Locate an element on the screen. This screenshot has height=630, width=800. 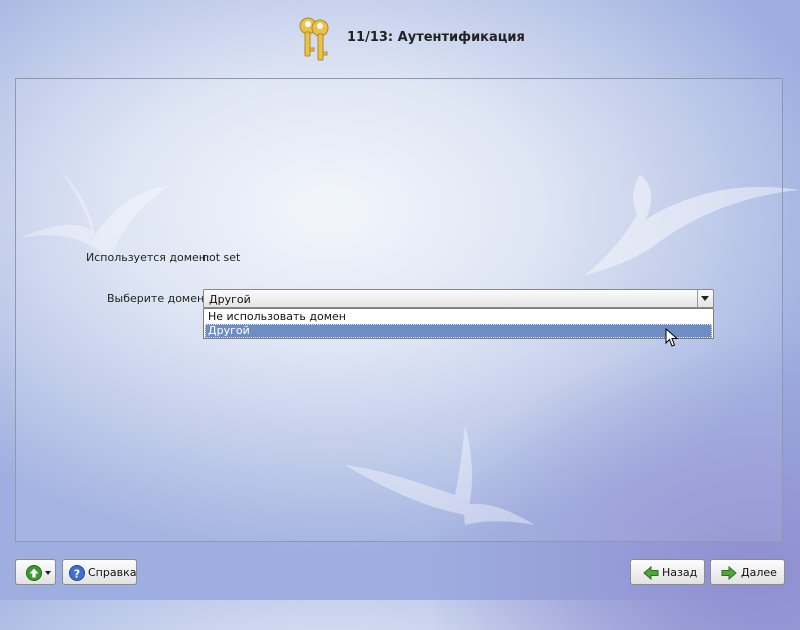
dropdown-option-other: Другой is located at coordinates (458, 331).